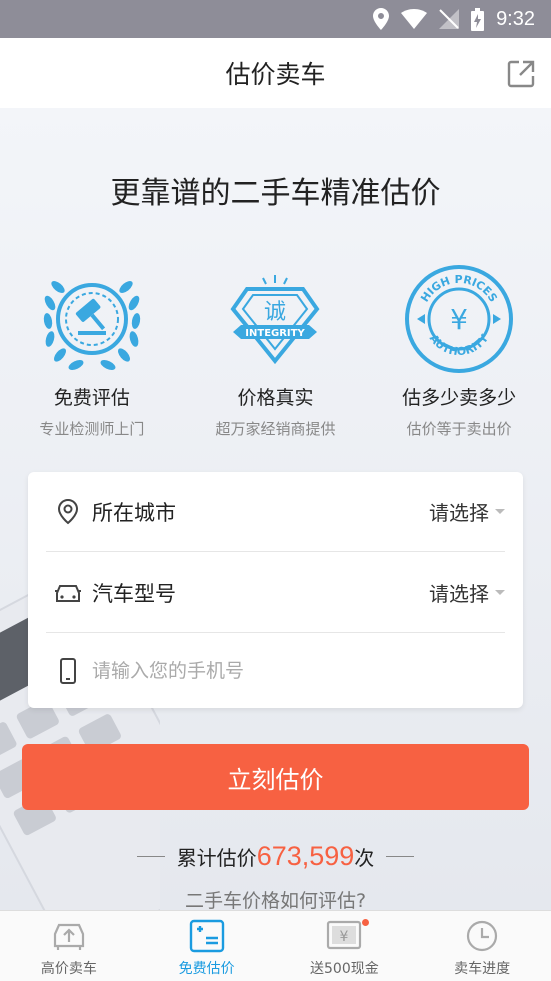 The image size is (551, 981). Describe the element at coordinates (134, 512) in the screenshot. I see `city-label: 所在城市` at that location.